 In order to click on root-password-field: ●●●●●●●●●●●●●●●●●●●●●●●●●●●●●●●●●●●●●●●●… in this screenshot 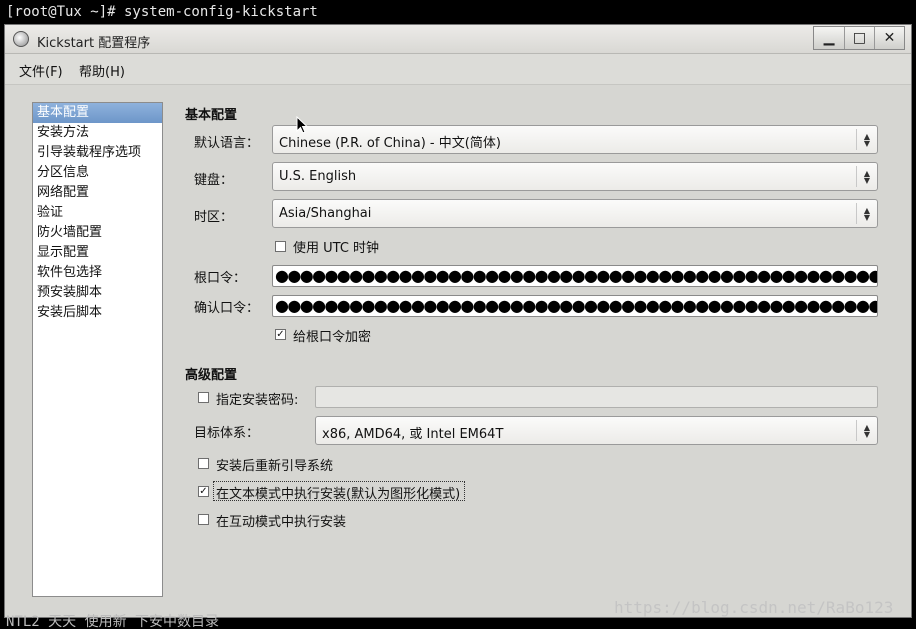, I will do `click(575, 276)`.